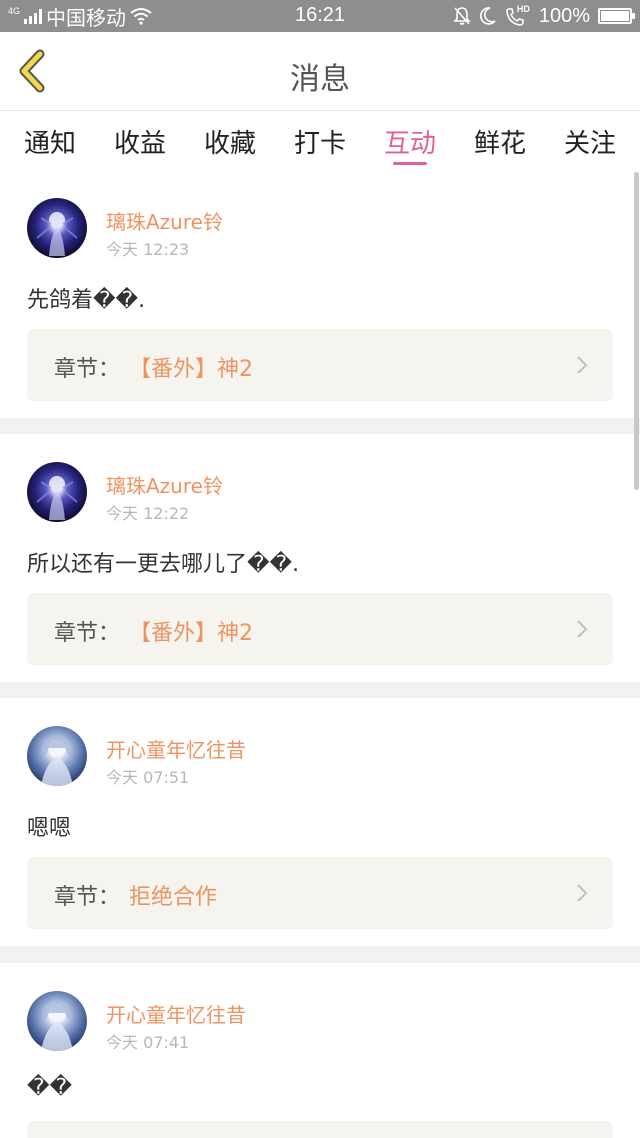  Describe the element at coordinates (636, 331) in the screenshot. I see `scrollbar` at that location.